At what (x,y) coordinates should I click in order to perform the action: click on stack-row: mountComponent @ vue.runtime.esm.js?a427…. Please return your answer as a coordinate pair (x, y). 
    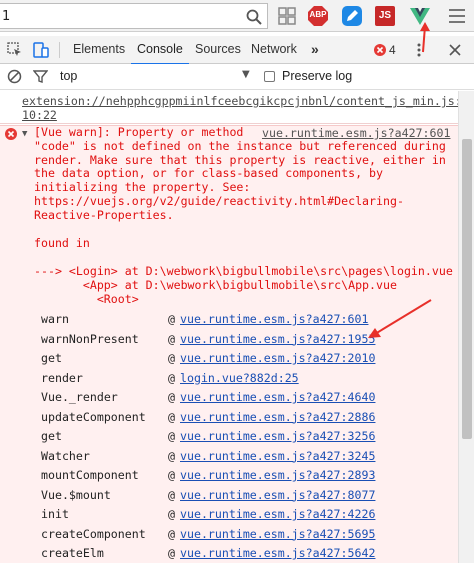
    Looking at the image, I should click on (229, 475).